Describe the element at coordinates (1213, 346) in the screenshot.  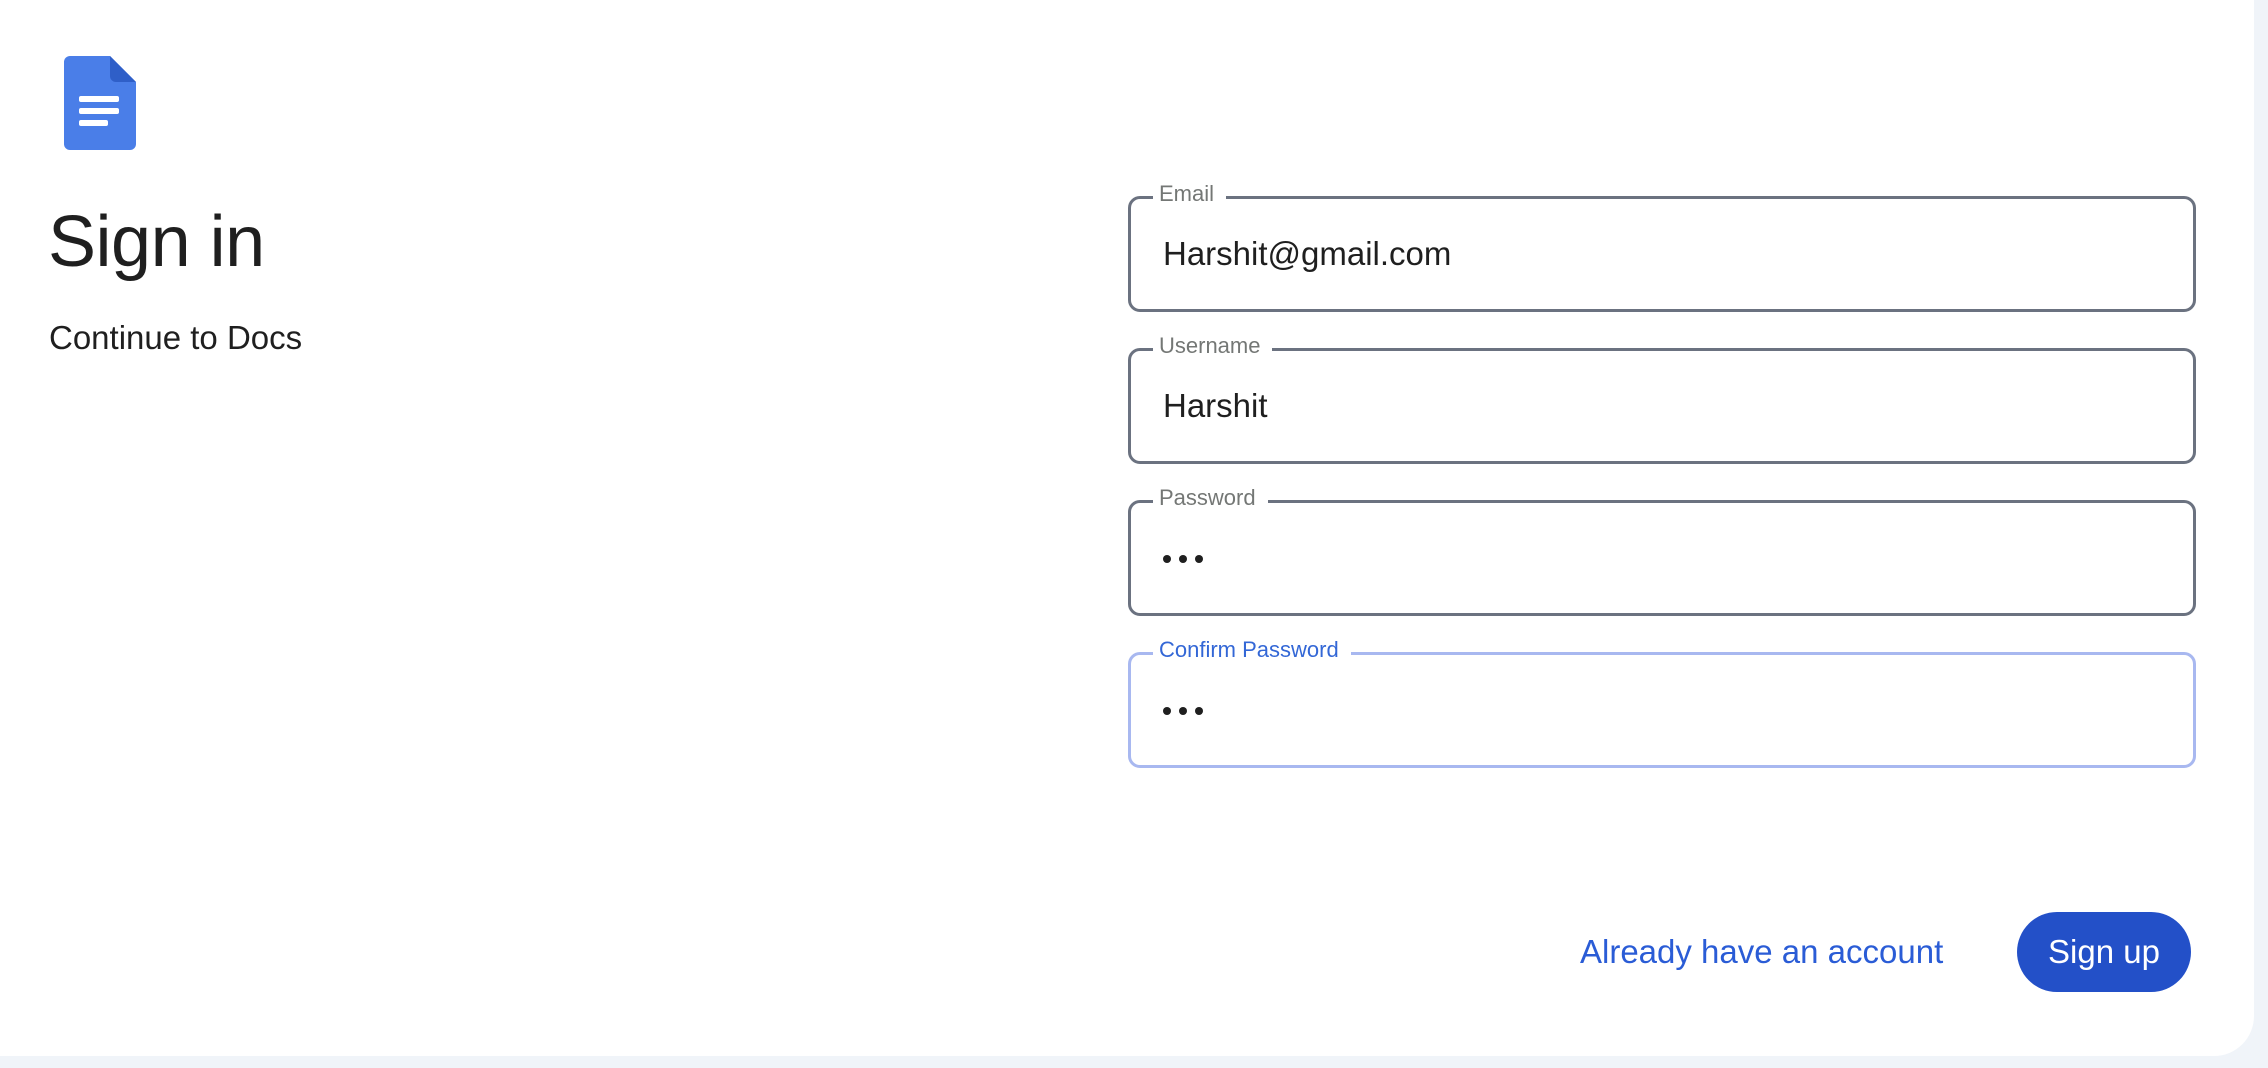
I see `username-label: Username` at that location.